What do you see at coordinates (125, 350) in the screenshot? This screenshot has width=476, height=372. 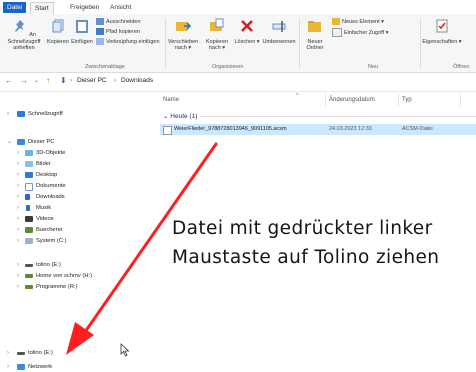 I see `mouse-cursor-icon` at bounding box center [125, 350].